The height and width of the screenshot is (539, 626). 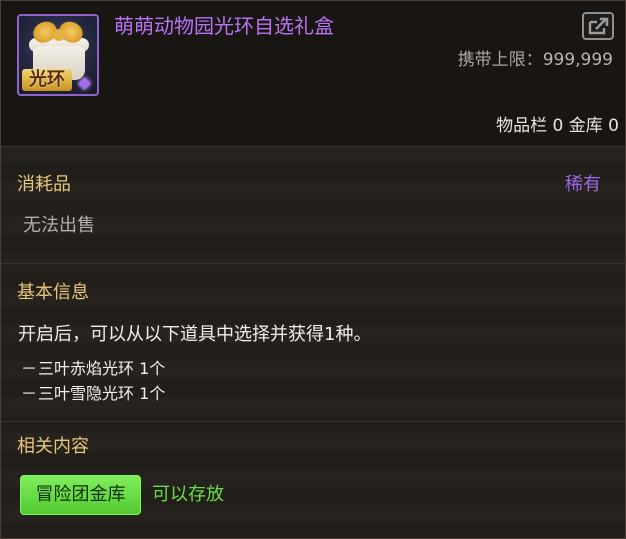 I want to click on rarity-label: 稀有, so click(x=583, y=184).